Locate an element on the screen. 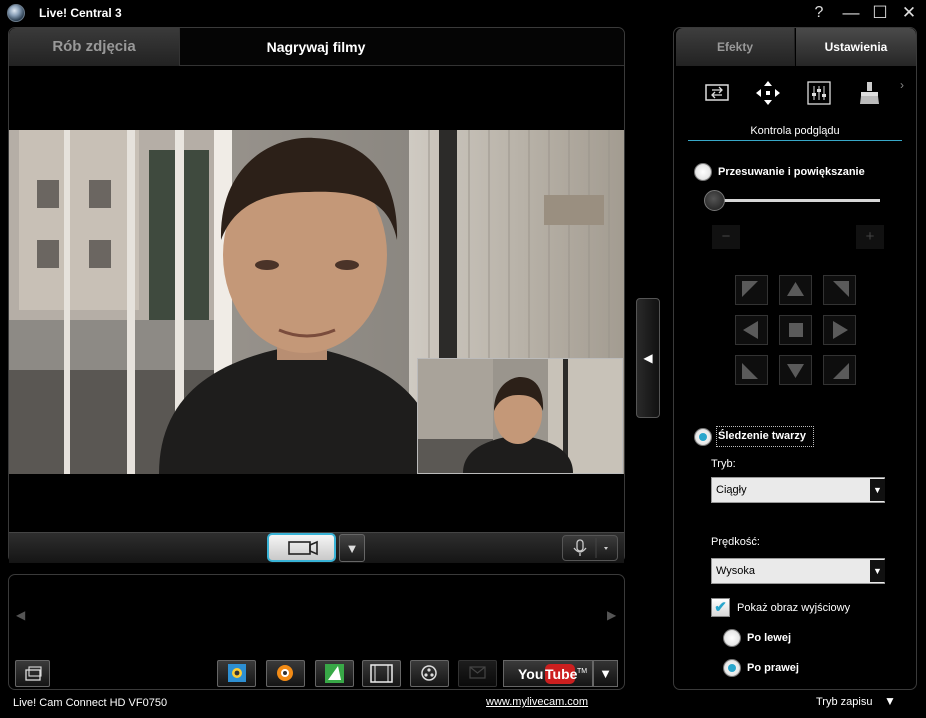 The height and width of the screenshot is (718, 926). gallery-next-button: ▶ is located at coordinates (611, 615).